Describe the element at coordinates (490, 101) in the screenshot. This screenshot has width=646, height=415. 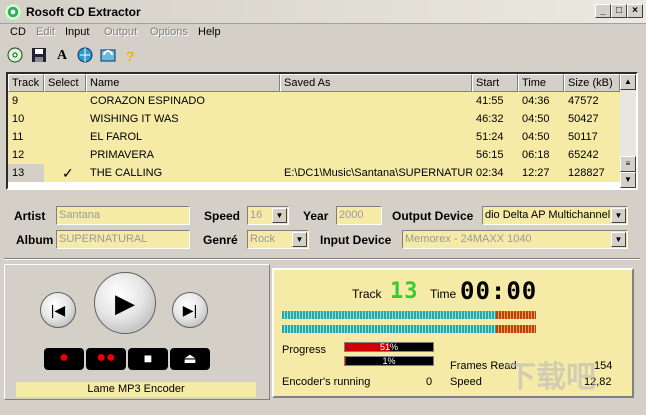
I see `track-start: 41:55` at that location.